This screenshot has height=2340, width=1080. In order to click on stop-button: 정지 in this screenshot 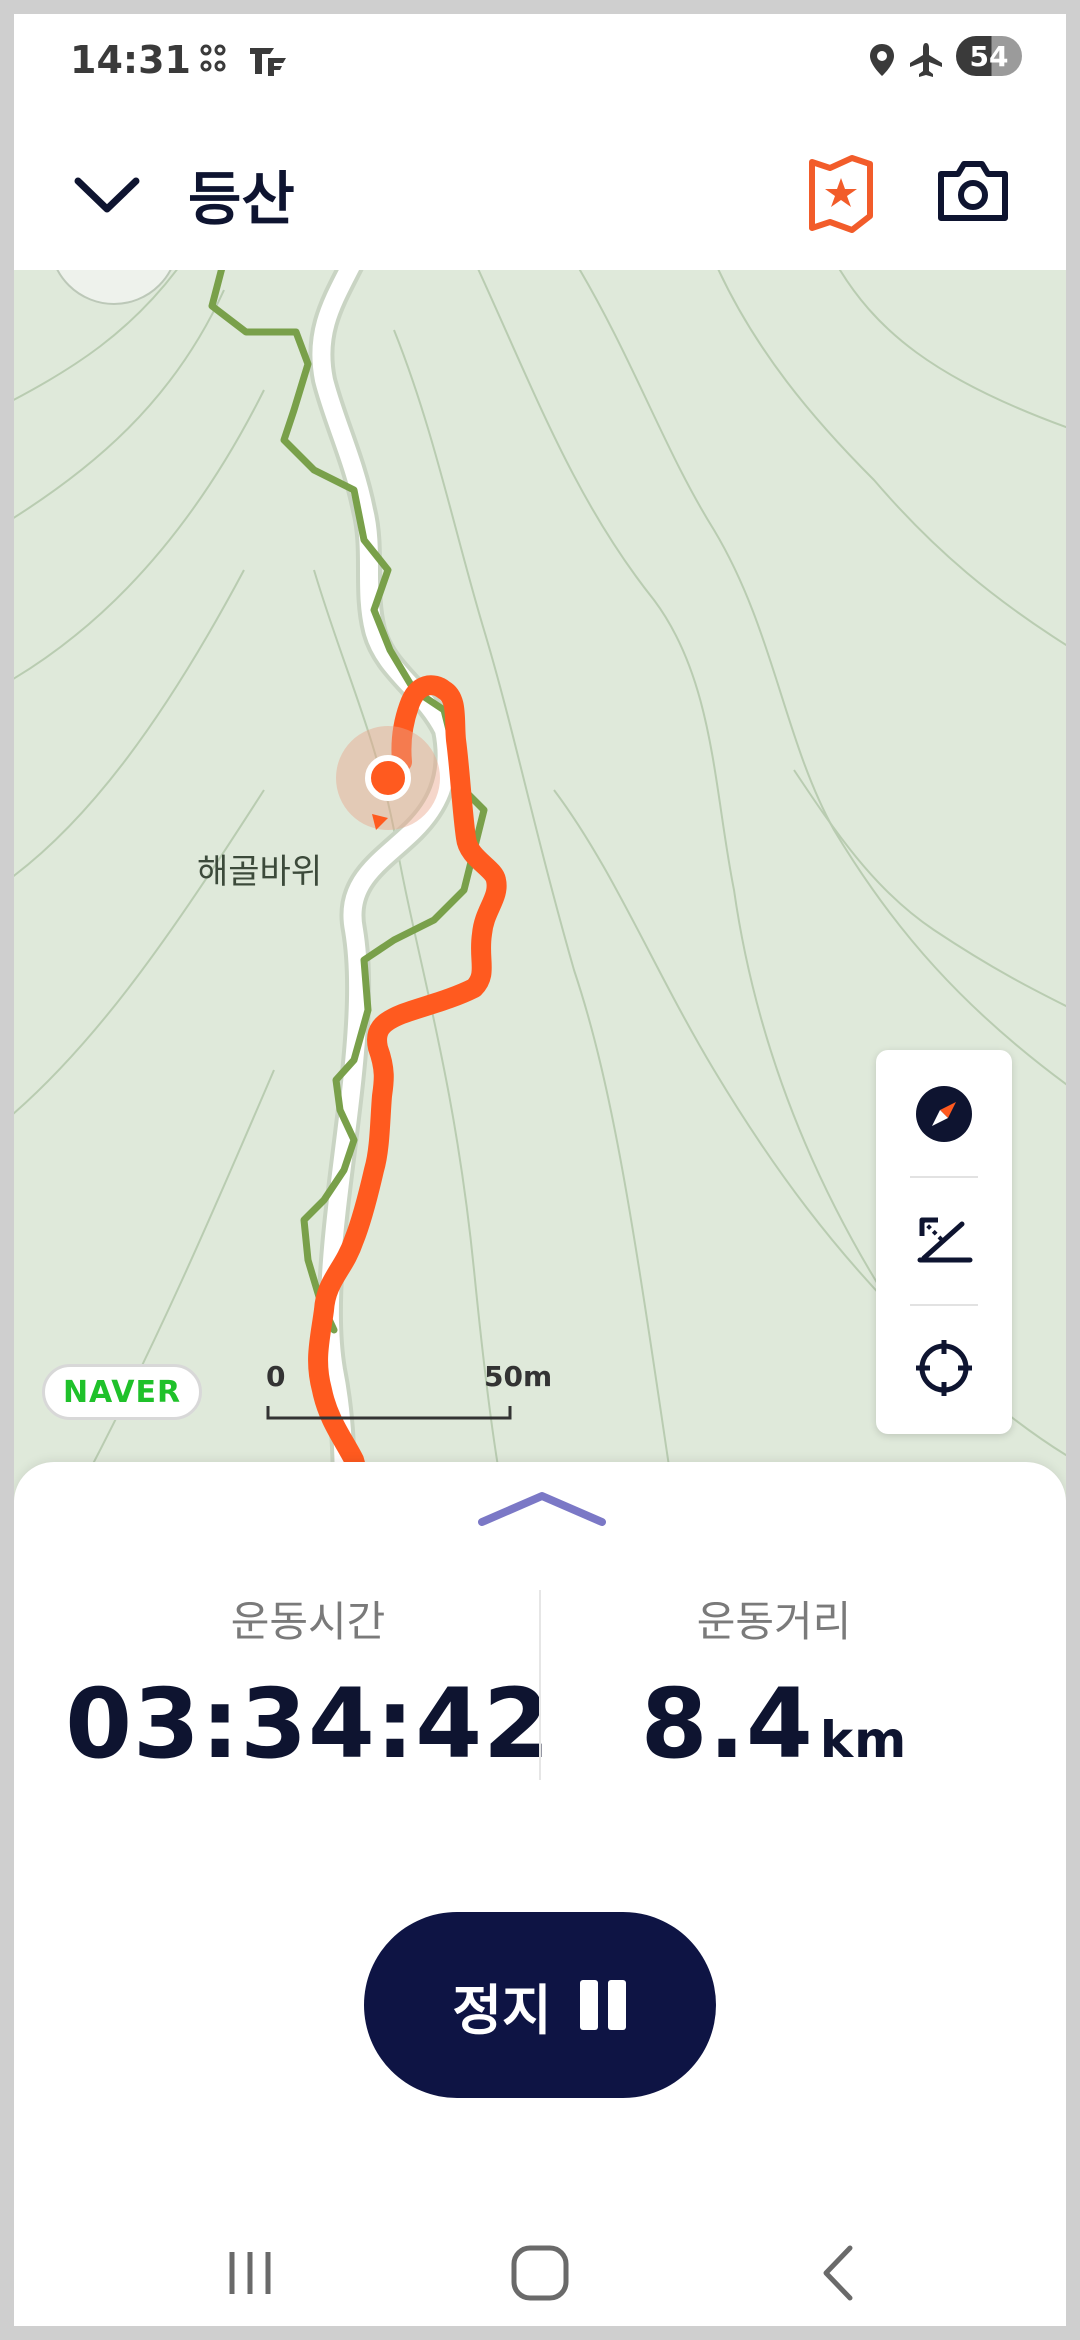, I will do `click(540, 2005)`.